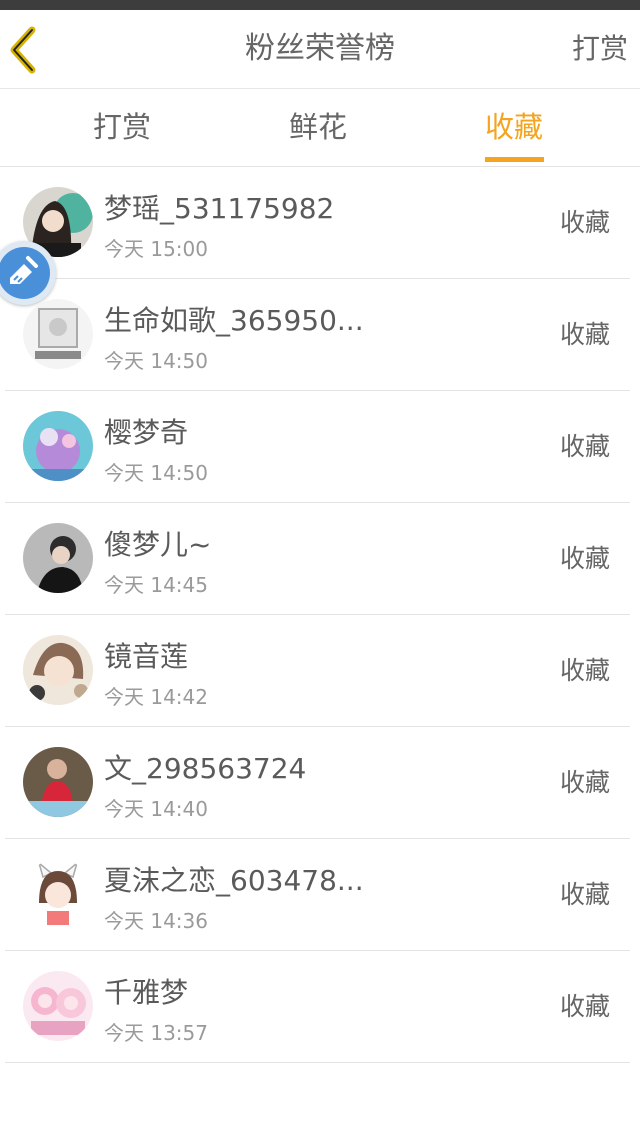 This screenshot has height=1141, width=640. I want to click on list-item: 文_298563724 今天 14:40 收藏, so click(320, 783).